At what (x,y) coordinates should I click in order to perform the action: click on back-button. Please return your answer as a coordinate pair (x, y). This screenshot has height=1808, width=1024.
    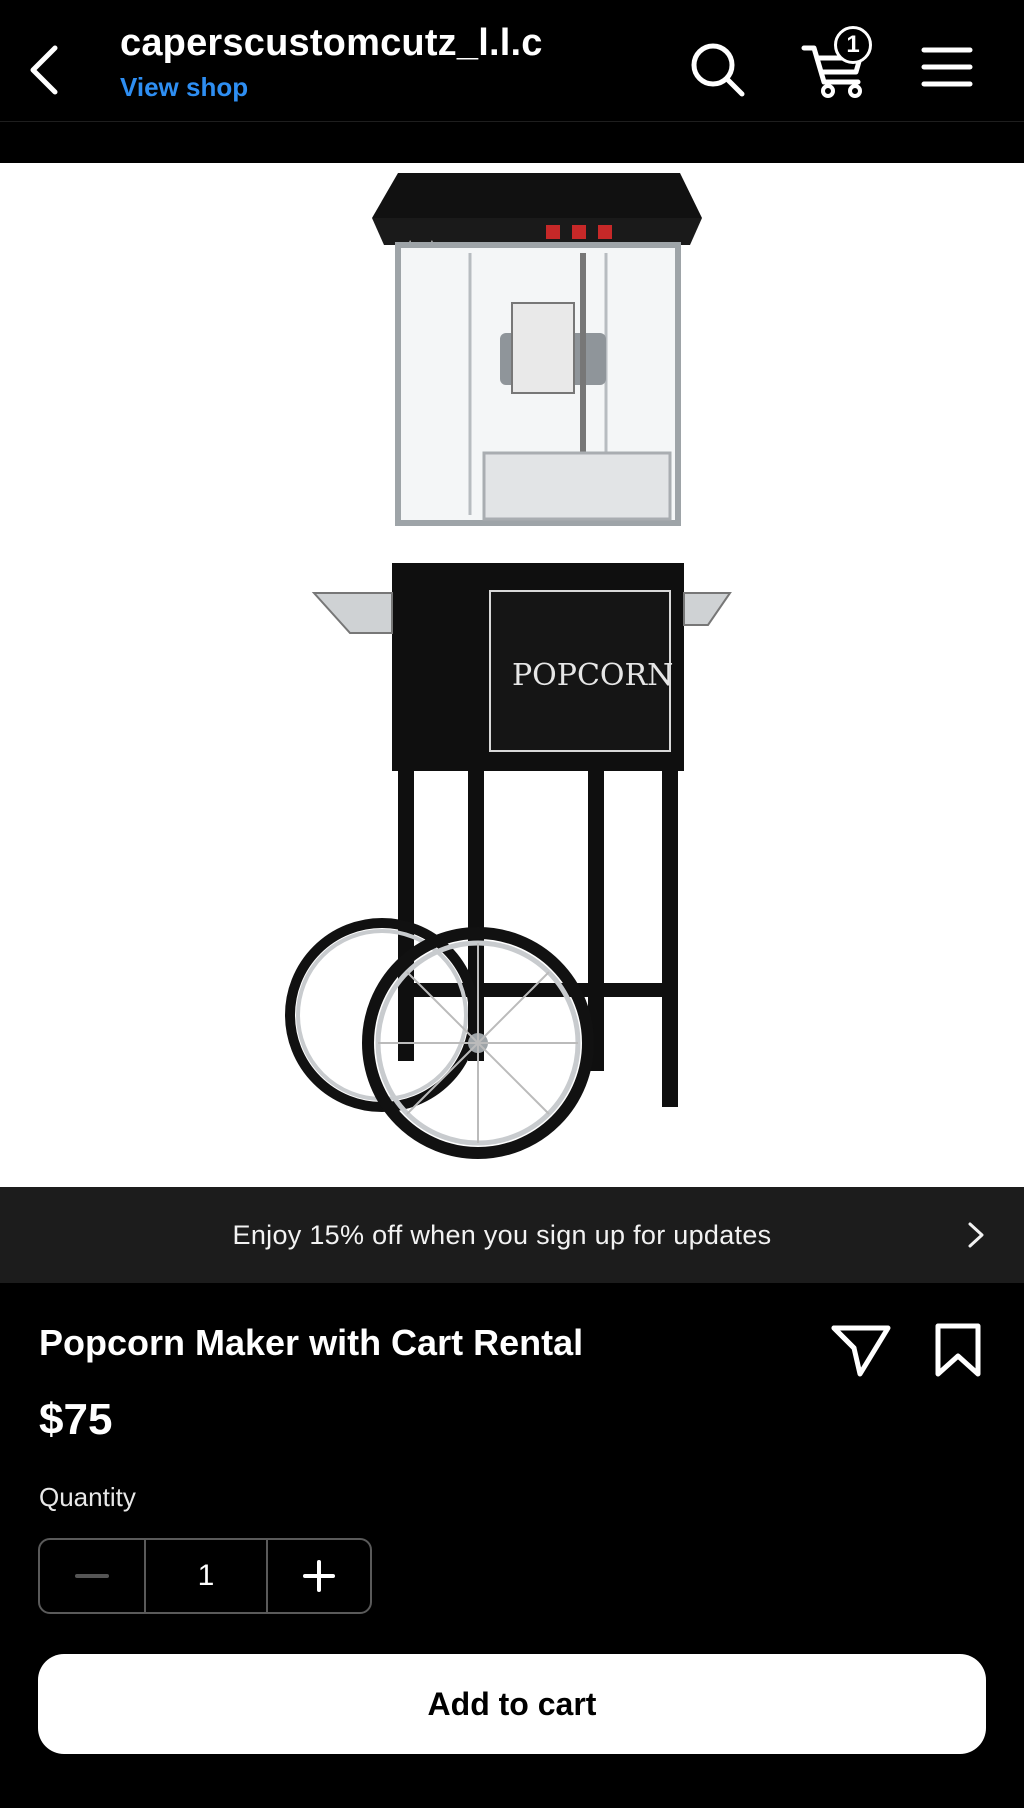
    Looking at the image, I should click on (44, 70).